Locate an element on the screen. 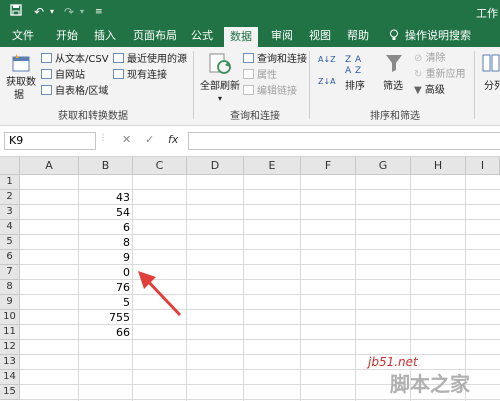 Image resolution: width=500 pixels, height=401 pixels. row-header-11: 11 is located at coordinates (10, 332).